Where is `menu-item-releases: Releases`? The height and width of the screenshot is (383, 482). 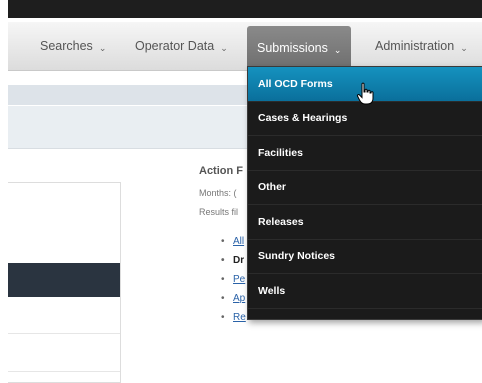
menu-item-releases: Releases is located at coordinates (365, 222).